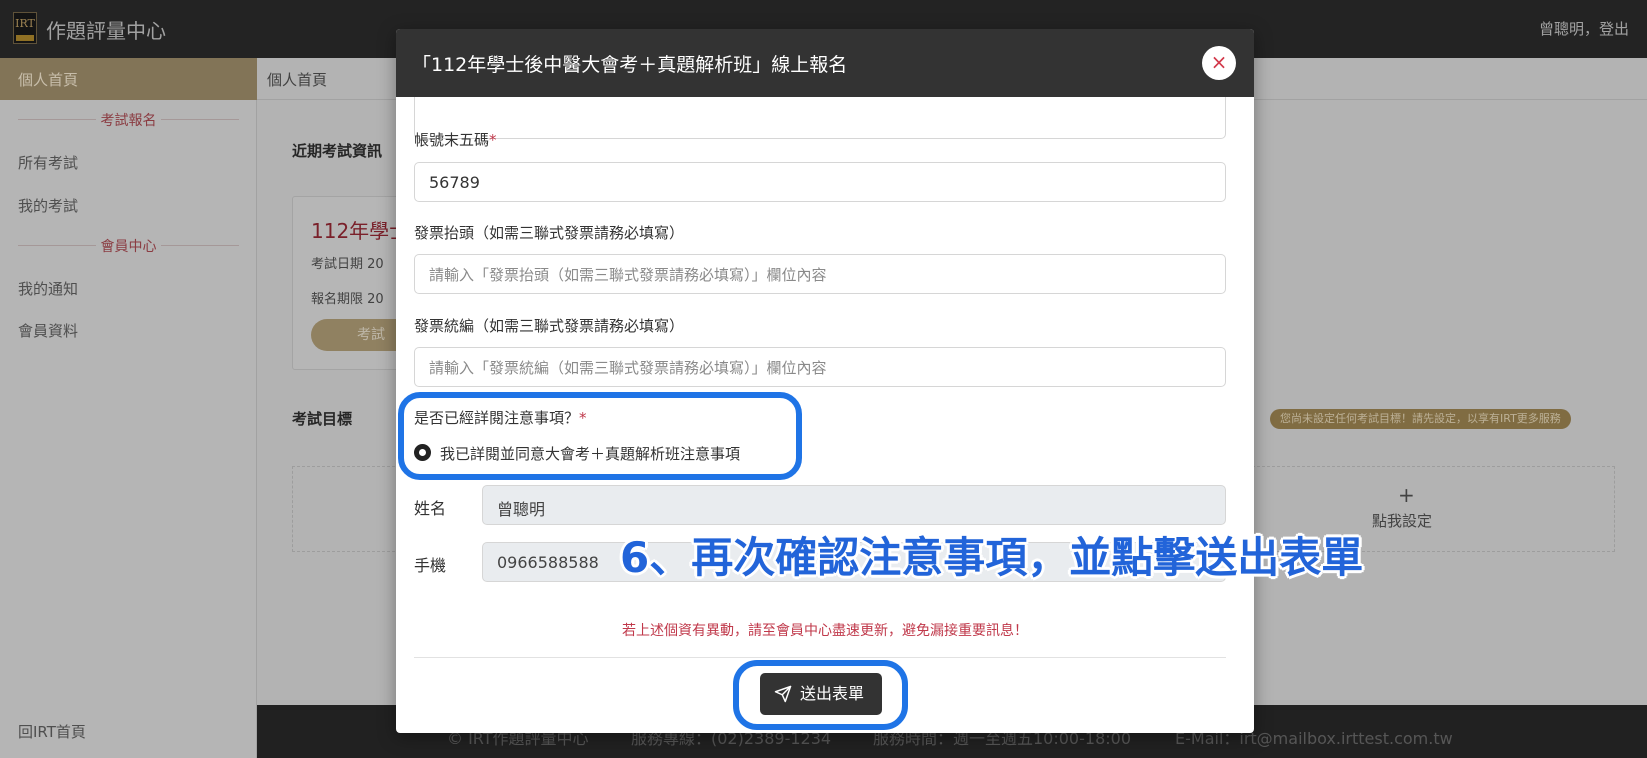  What do you see at coordinates (820, 657) in the screenshot?
I see `divider` at bounding box center [820, 657].